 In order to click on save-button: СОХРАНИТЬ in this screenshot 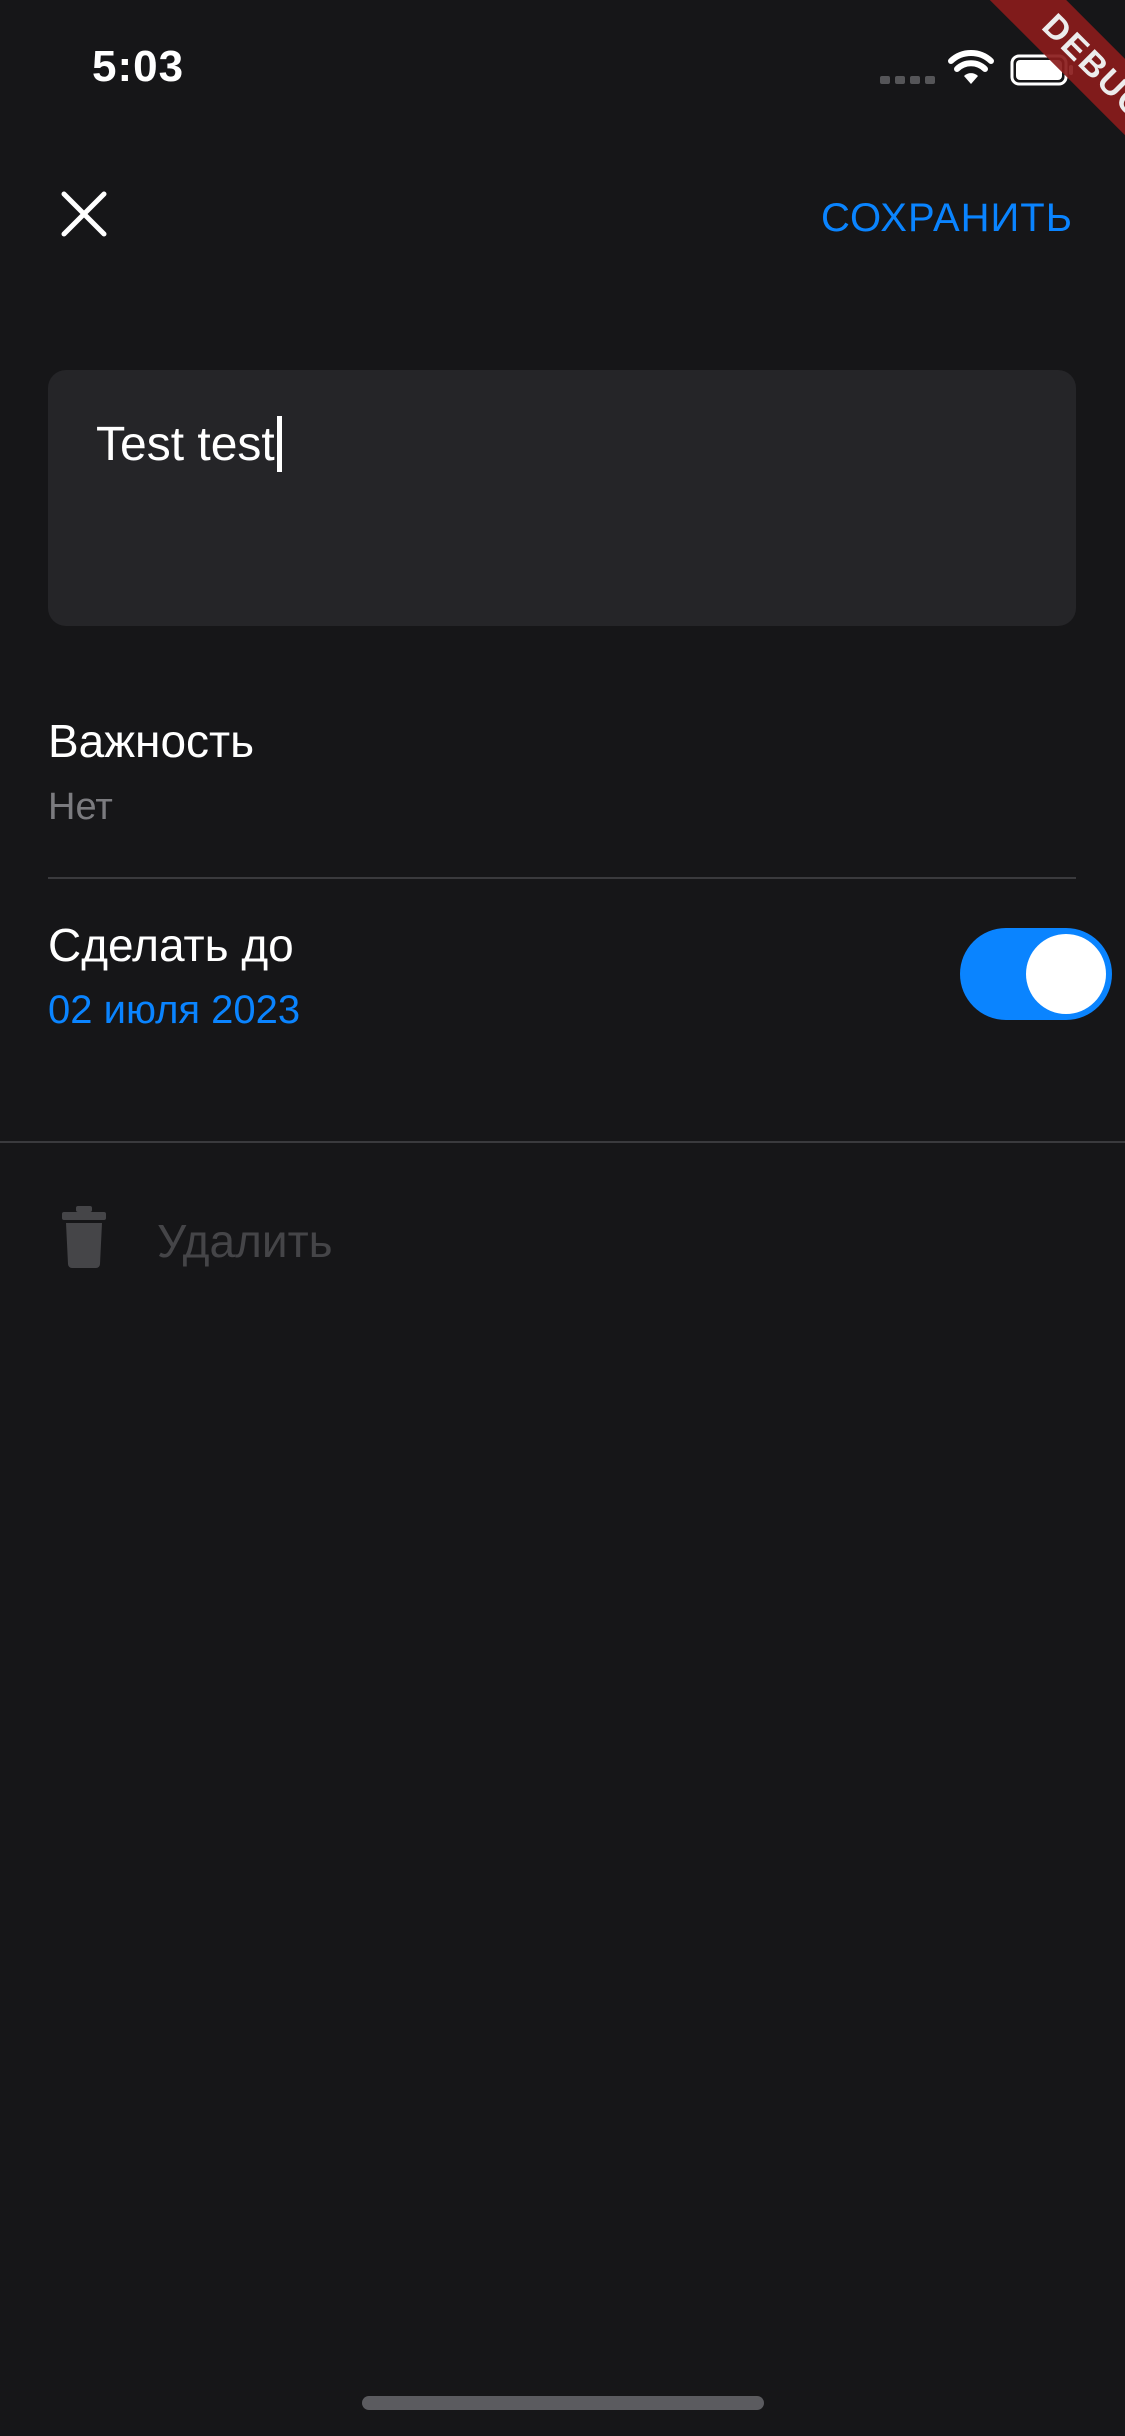, I will do `click(947, 218)`.